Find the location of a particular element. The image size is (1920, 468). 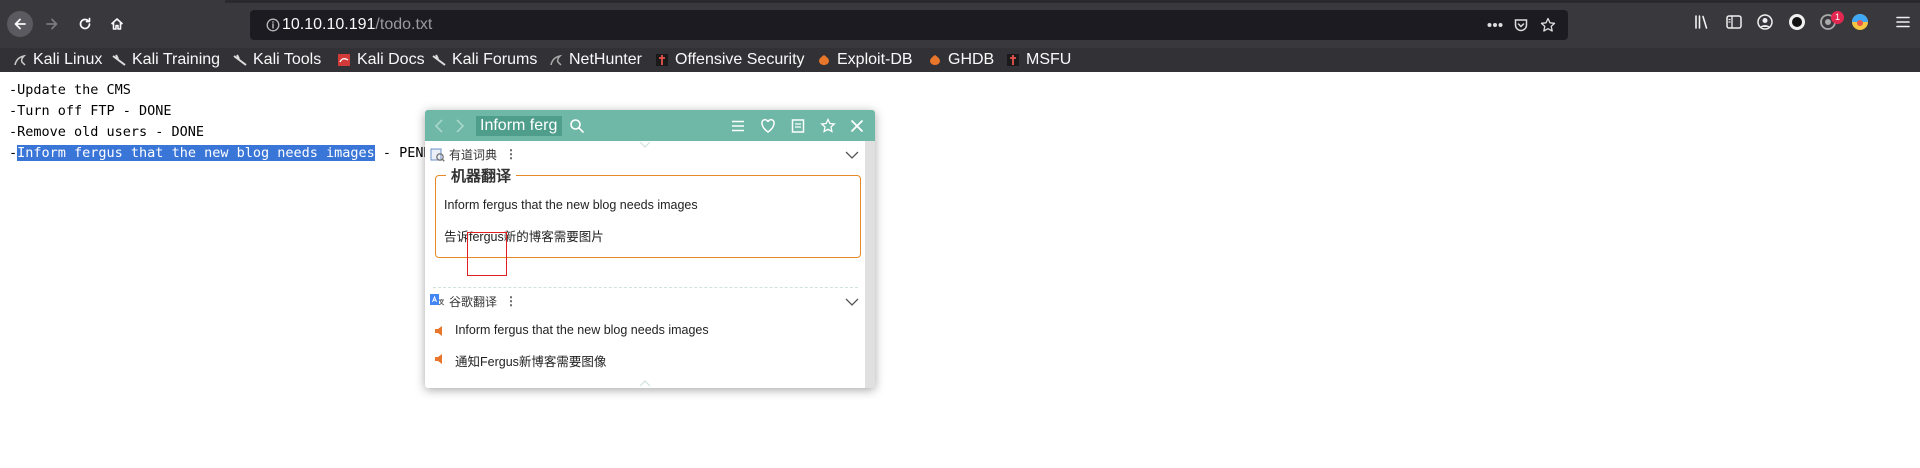

bookmark-nethunter: NetHunter is located at coordinates (595, 60).